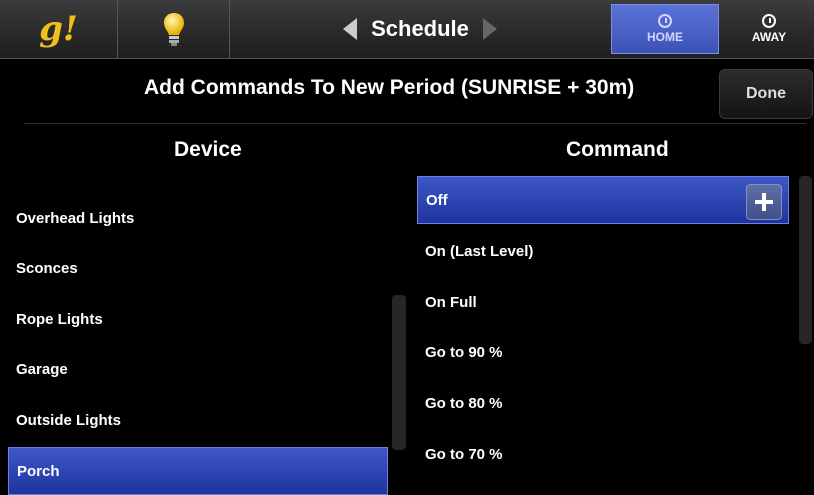  I want to click on device-item: Rope Lights, so click(198, 319).